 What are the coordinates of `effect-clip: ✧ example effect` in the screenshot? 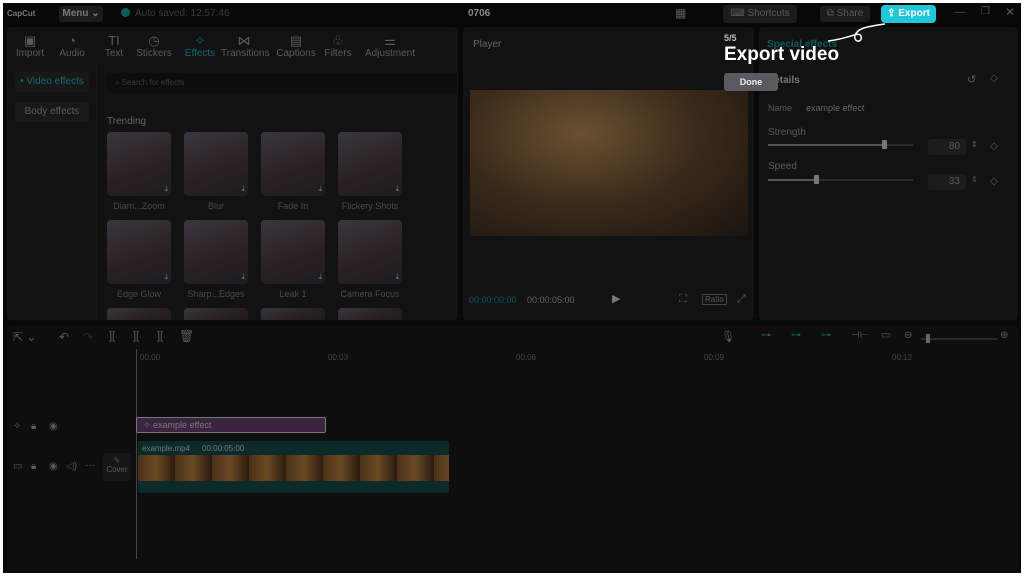 It's located at (231, 425).